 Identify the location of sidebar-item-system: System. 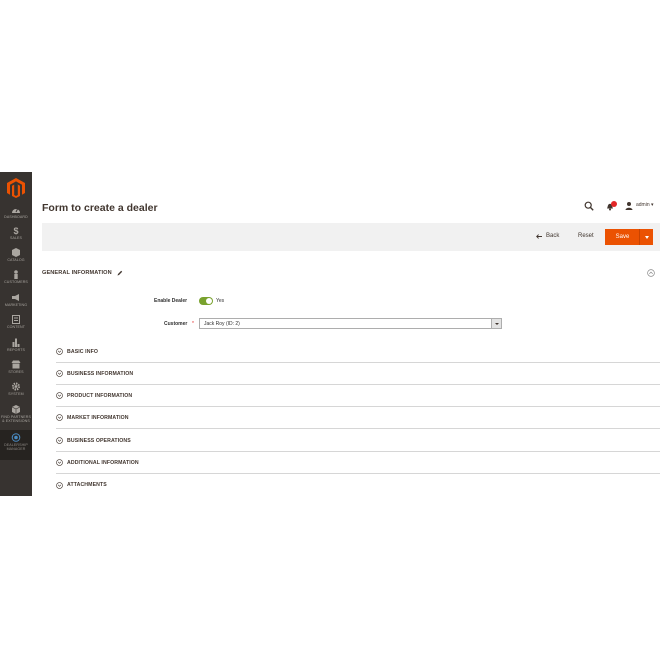
(16, 389).